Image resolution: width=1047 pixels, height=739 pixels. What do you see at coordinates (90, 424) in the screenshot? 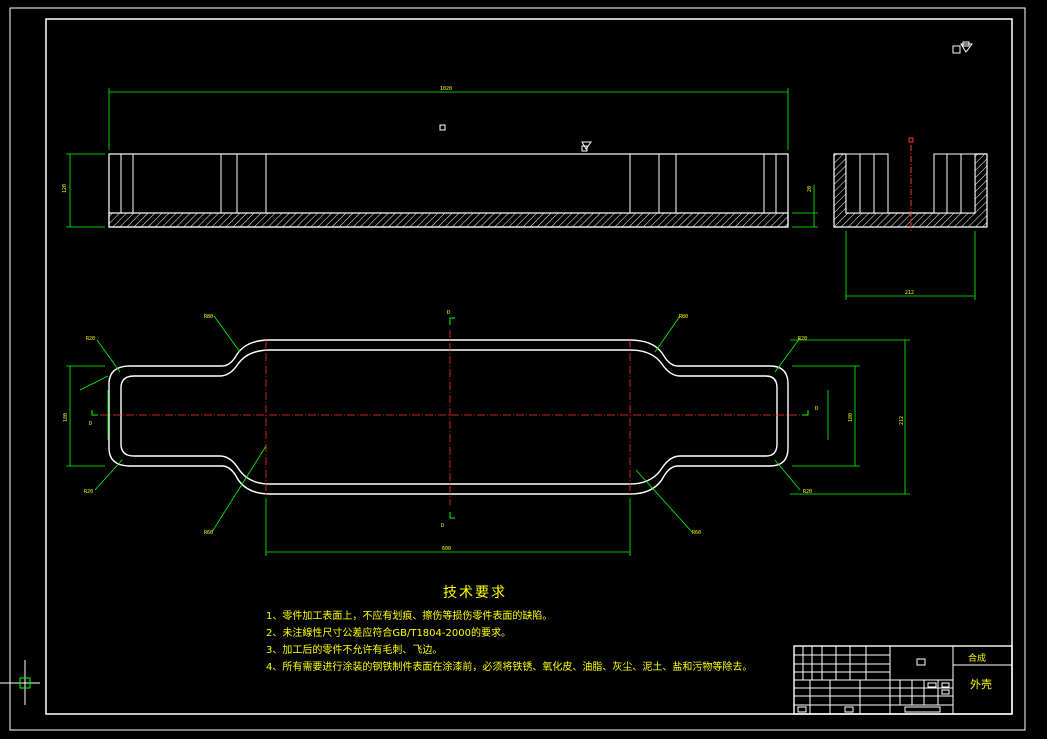
I see `section-mark-left: D` at bounding box center [90, 424].